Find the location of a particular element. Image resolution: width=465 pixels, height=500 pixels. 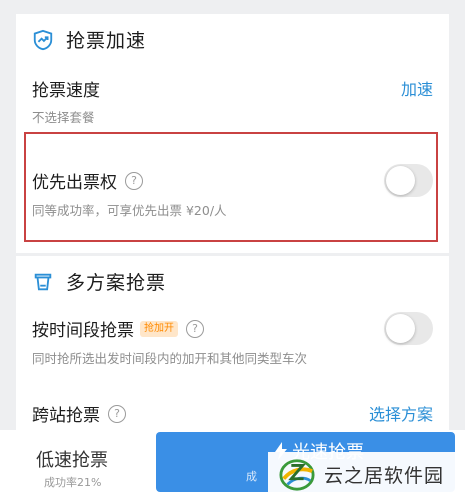

priority-help-icon: ? is located at coordinates (134, 180).